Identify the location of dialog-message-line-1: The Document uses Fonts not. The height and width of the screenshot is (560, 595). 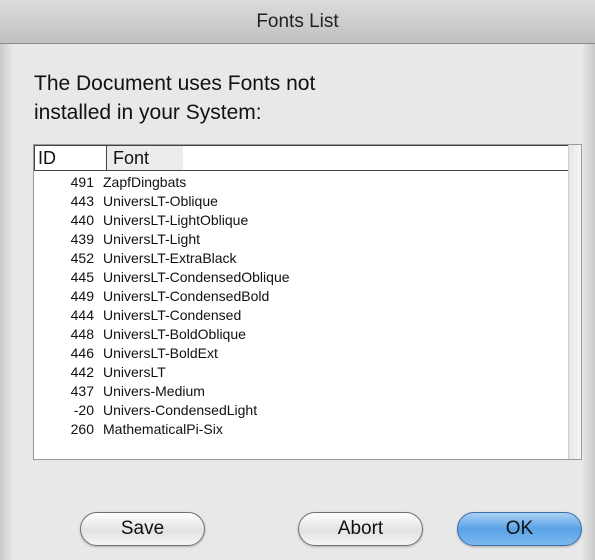
(175, 83).